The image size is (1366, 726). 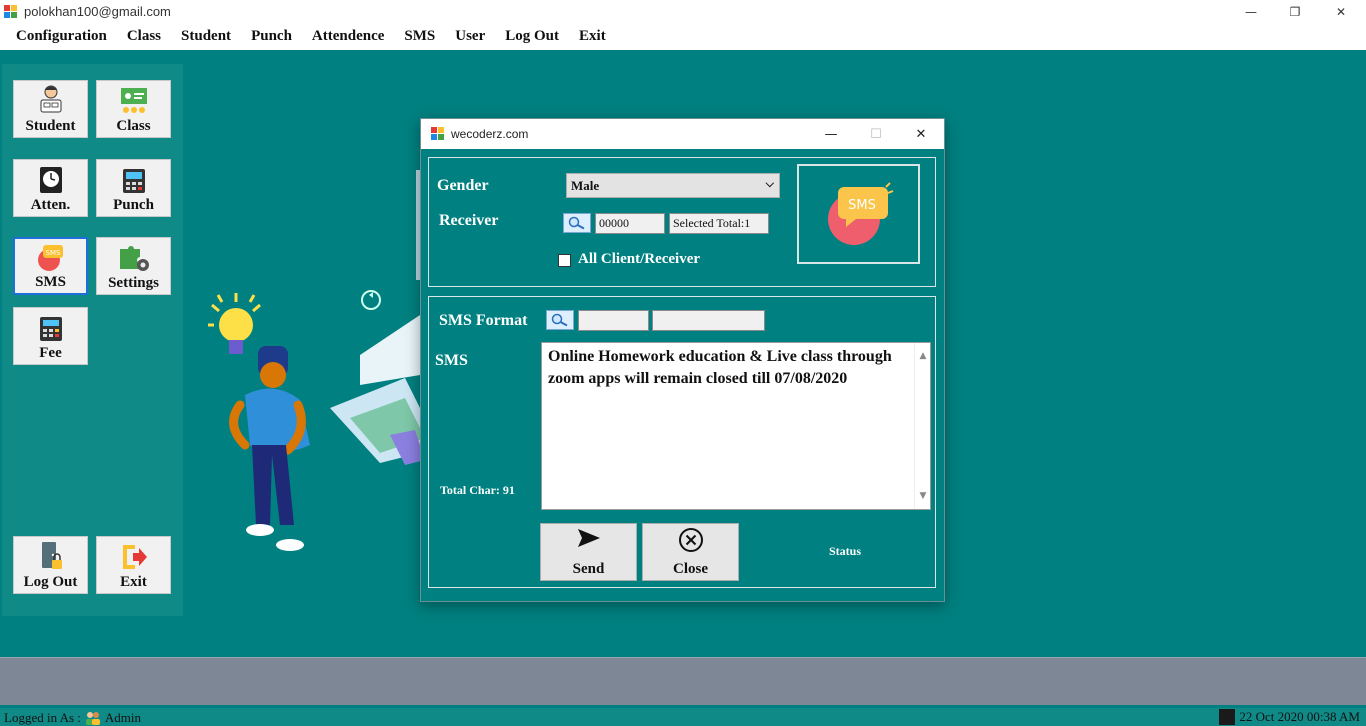 What do you see at coordinates (690, 540) in the screenshot?
I see `close-circle-icon` at bounding box center [690, 540].